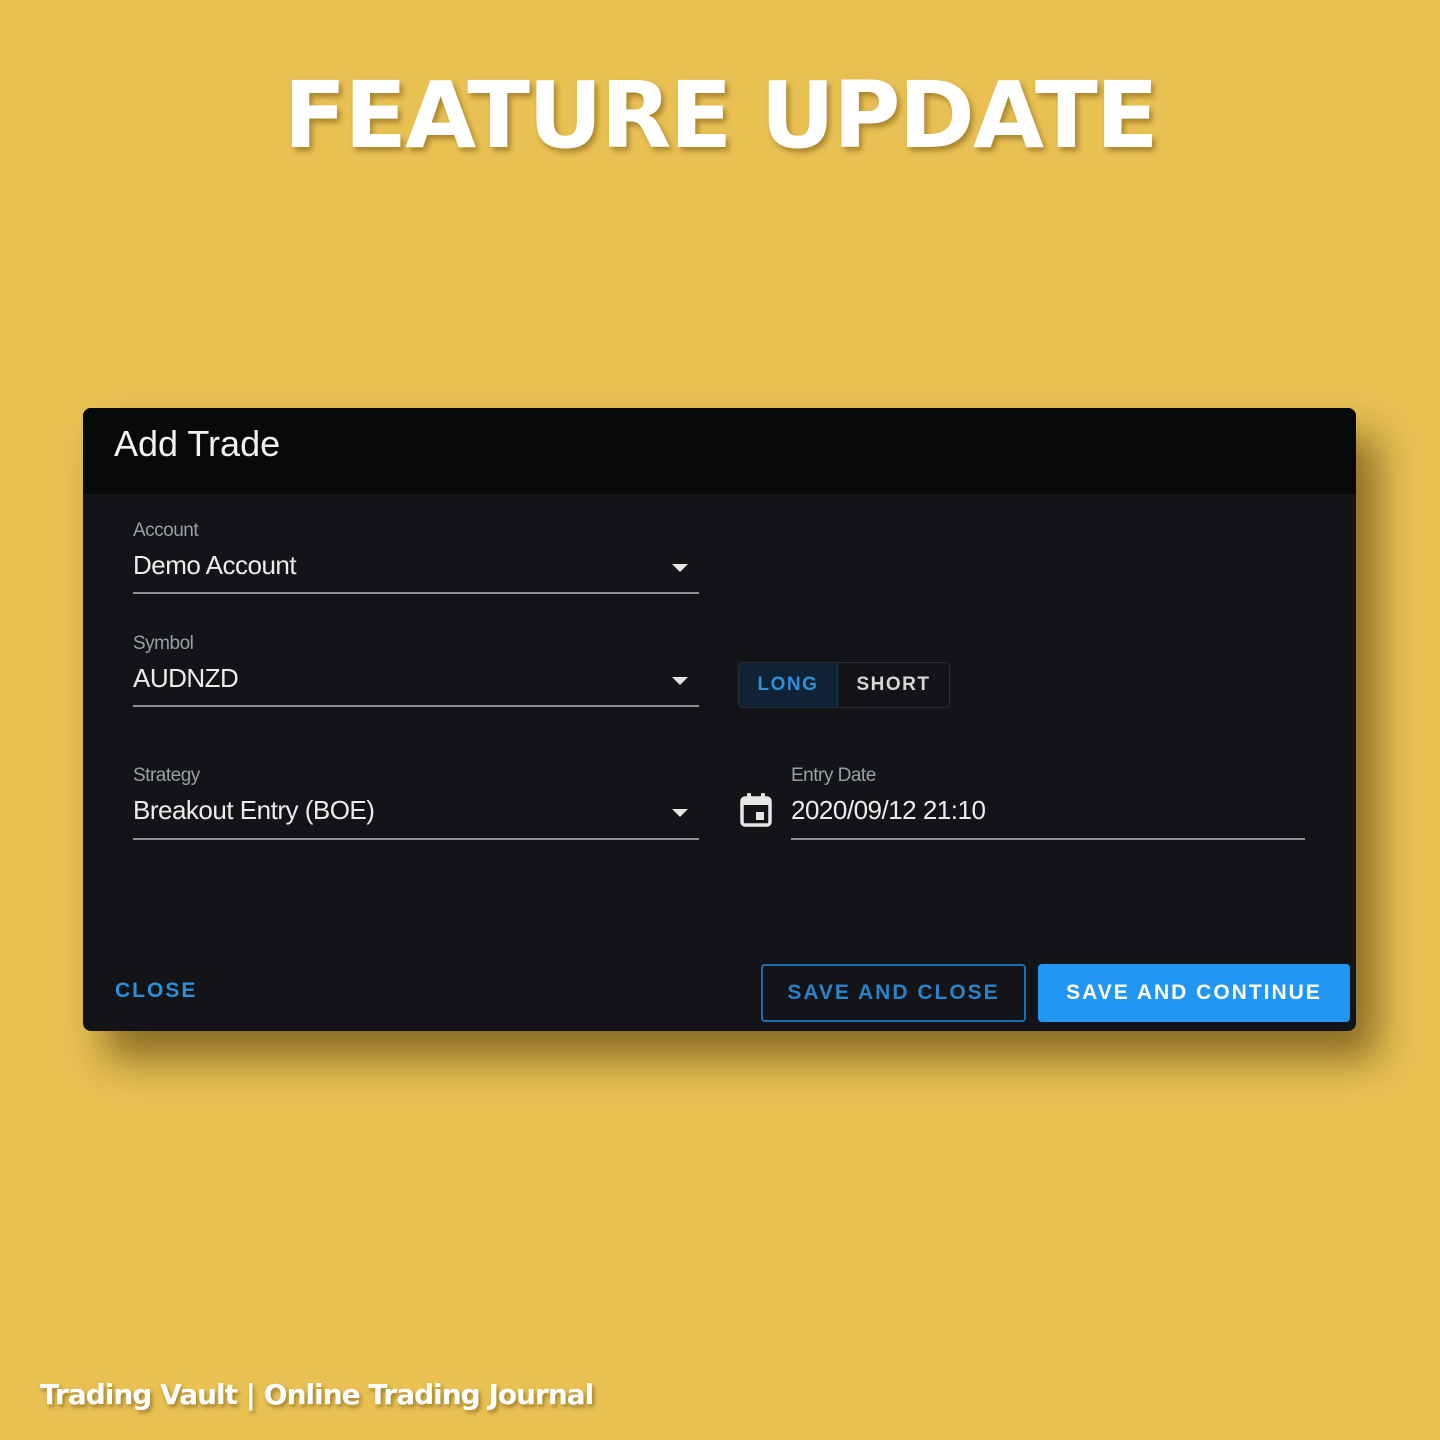  Describe the element at coordinates (156, 991) in the screenshot. I see `close-button: CLOSE` at that location.